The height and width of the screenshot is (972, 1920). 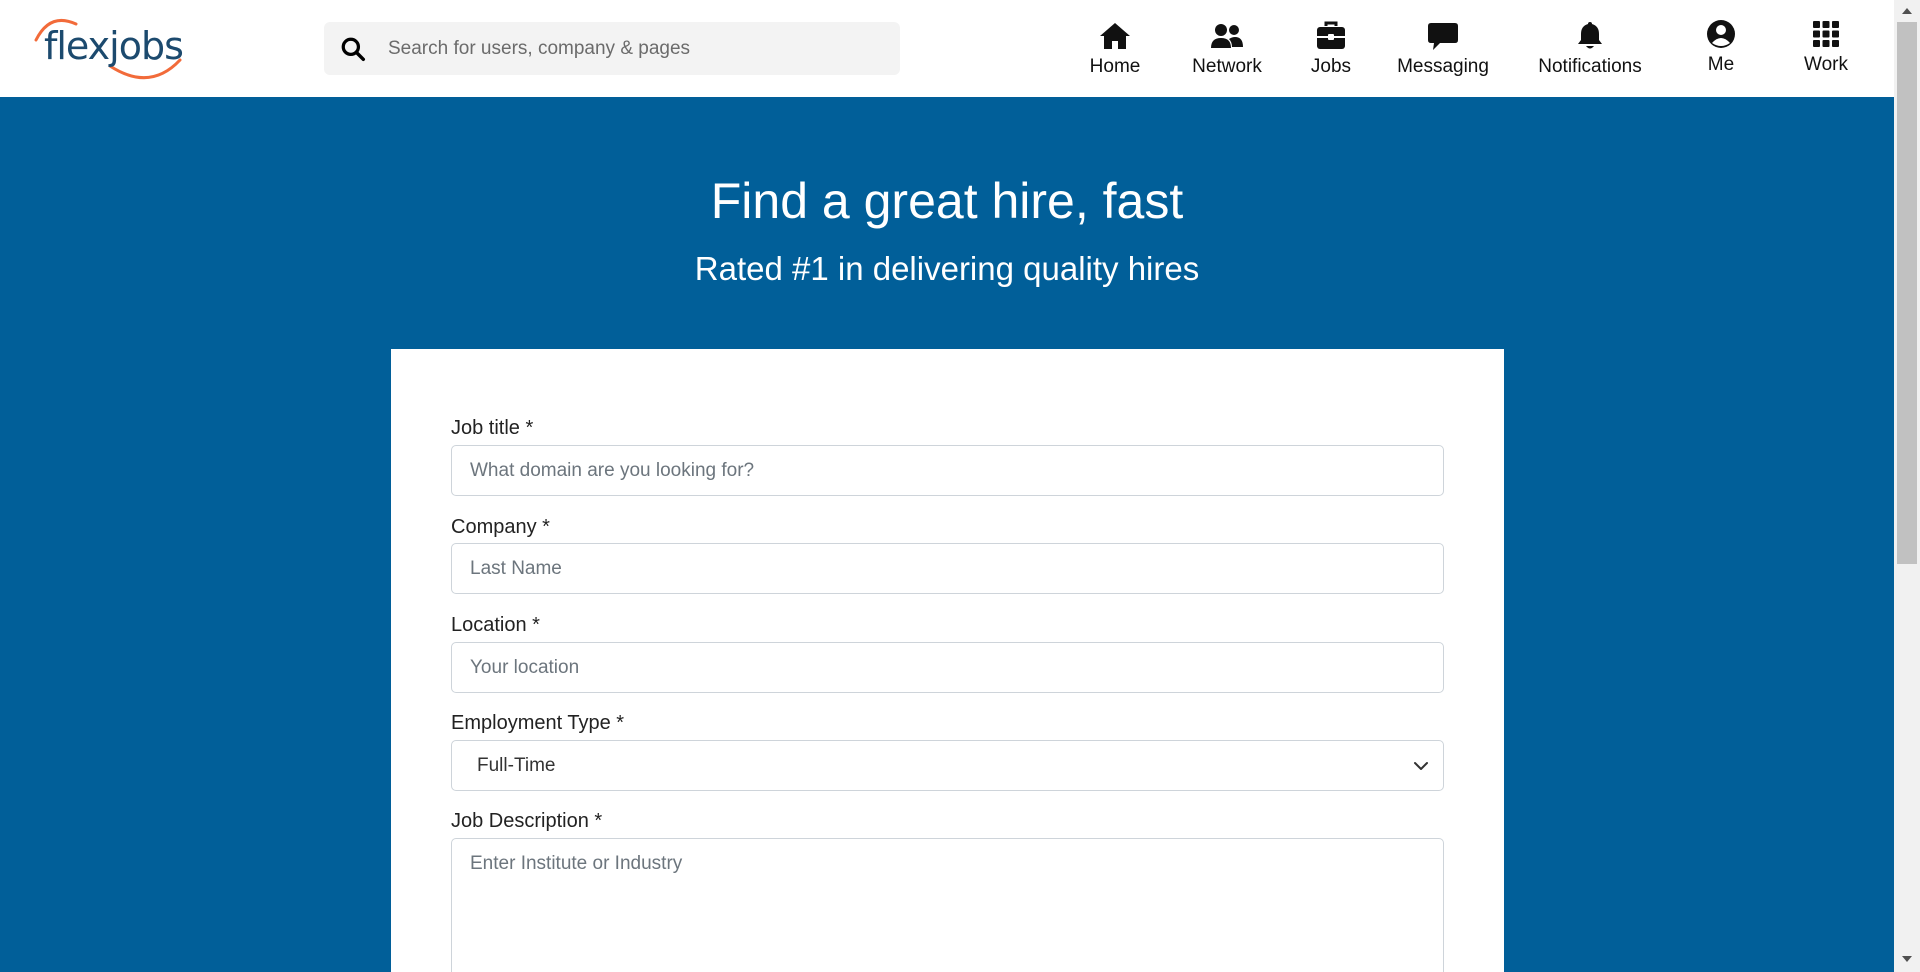 I want to click on top-navbar: flexjobs Home Network Jobs, so click(x=947, y=48).